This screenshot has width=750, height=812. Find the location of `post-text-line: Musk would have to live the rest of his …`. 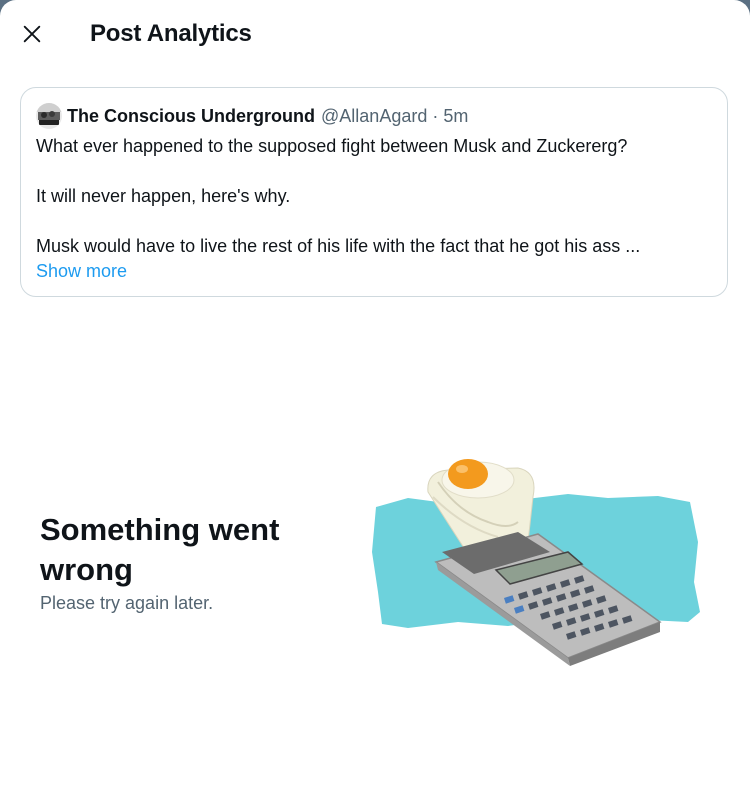

post-text-line: Musk would have to live the rest of his … is located at coordinates (338, 246).